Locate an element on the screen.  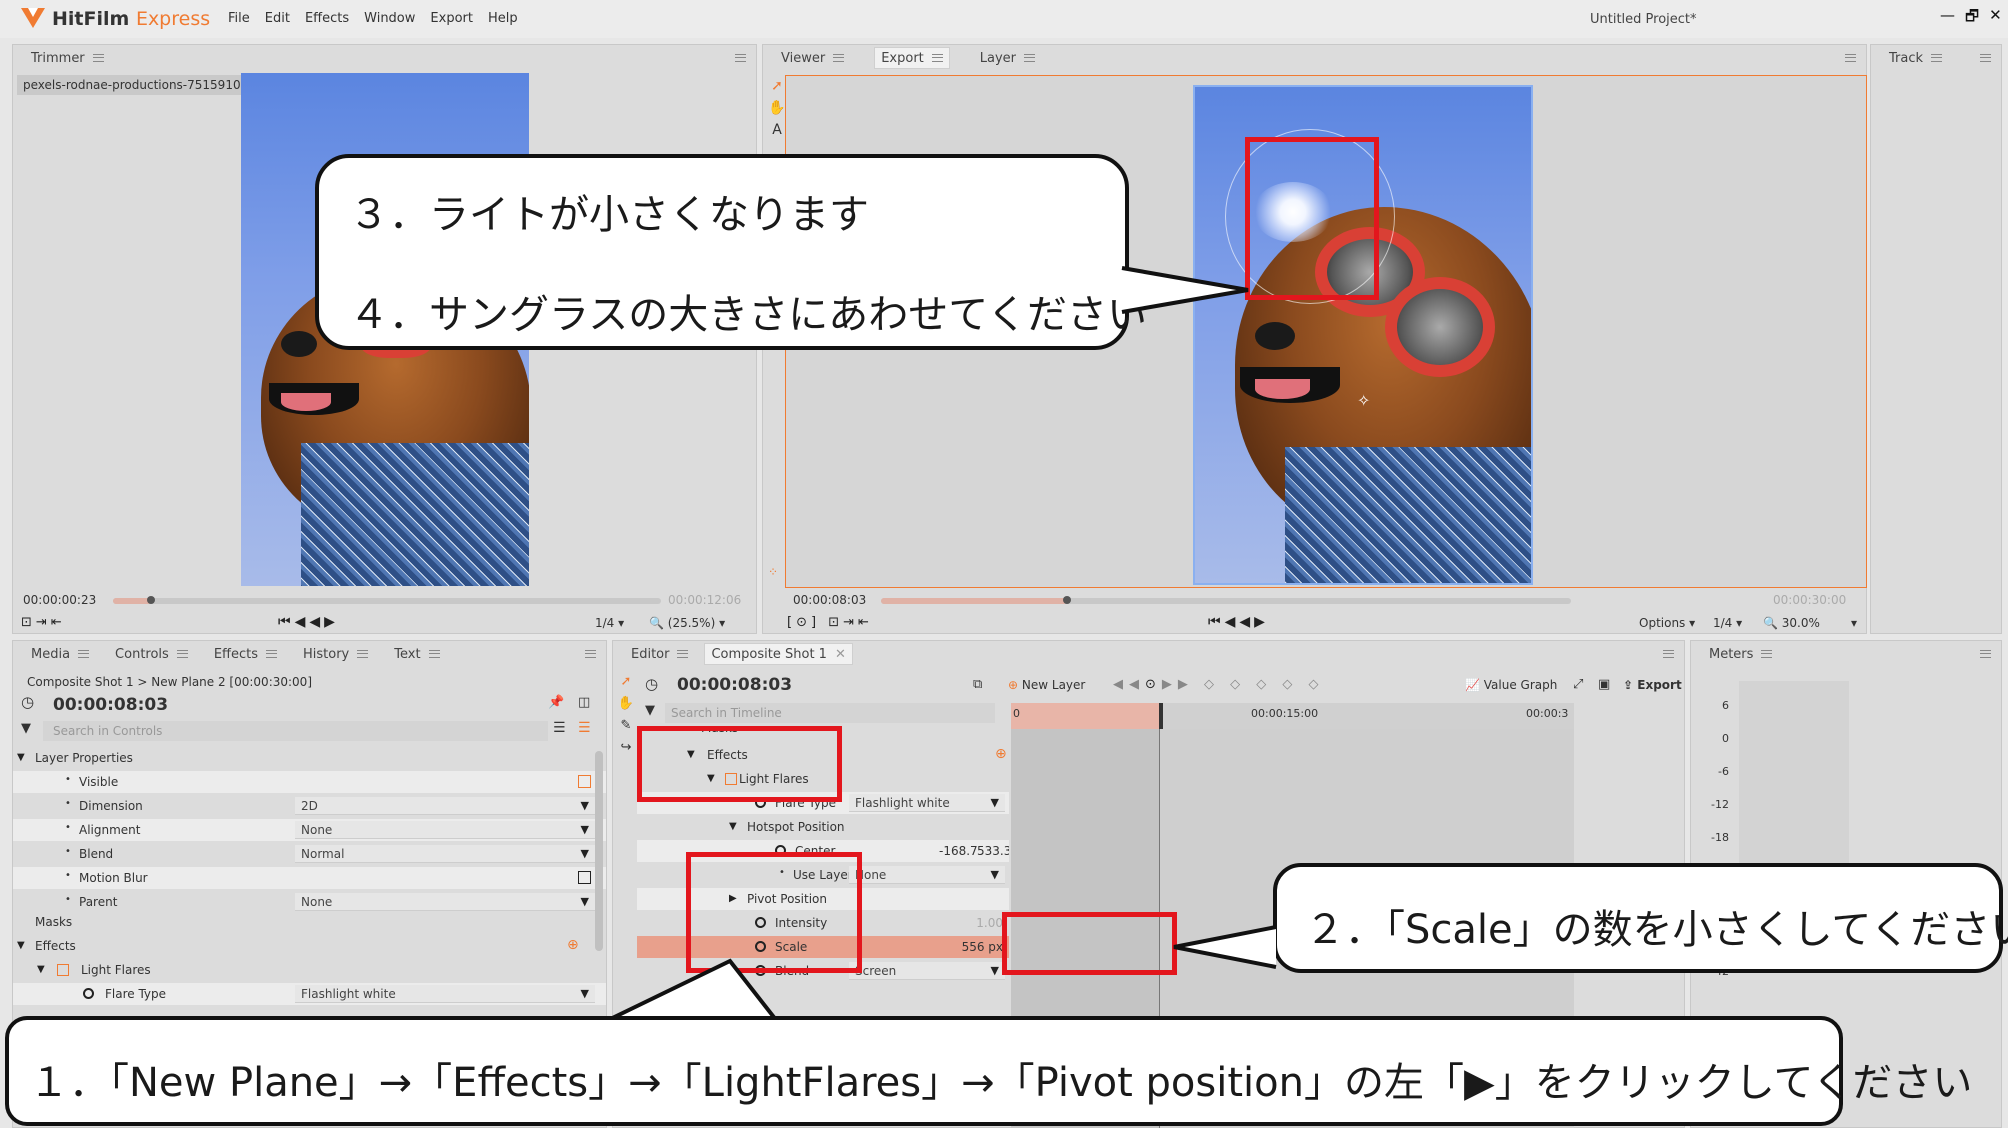
menu-edit: Edit is located at coordinates (277, 18).